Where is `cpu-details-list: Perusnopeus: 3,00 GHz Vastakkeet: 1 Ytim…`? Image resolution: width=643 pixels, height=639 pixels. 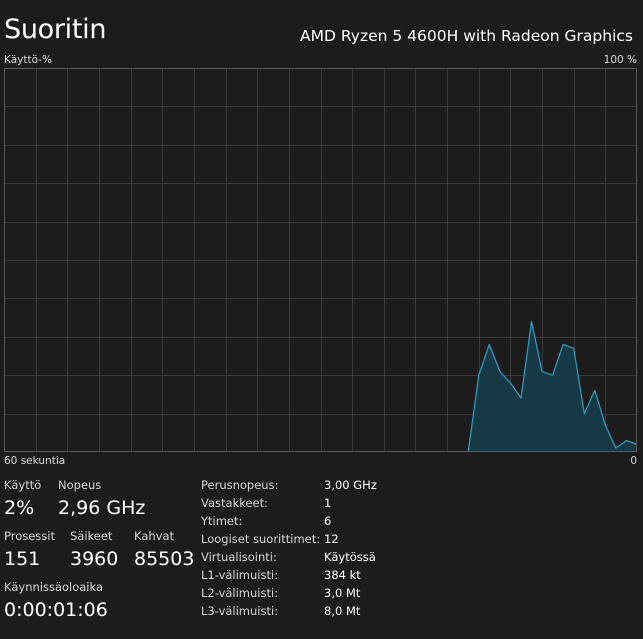
cpu-details-list: Perusnopeus: 3,00 GHz Vastakkeet: 1 Ytim… is located at coordinates (301, 548).